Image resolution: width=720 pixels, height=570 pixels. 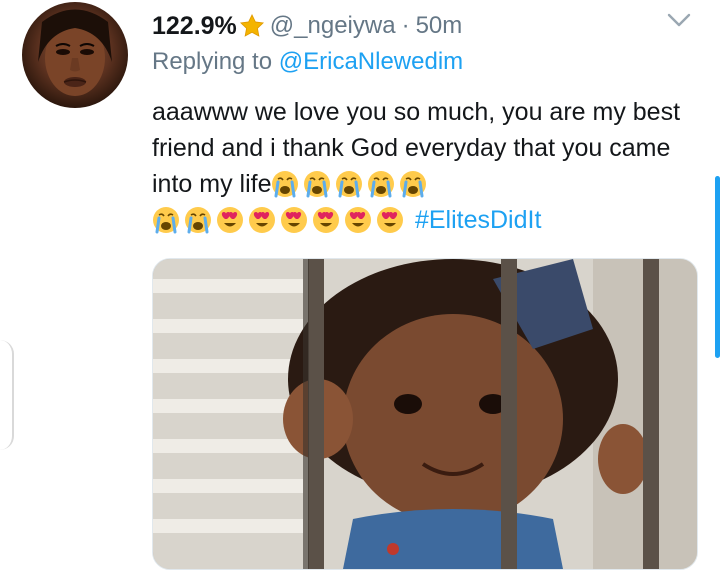 I want to click on user-handle: @_ngeiywa, so click(x=333, y=26).